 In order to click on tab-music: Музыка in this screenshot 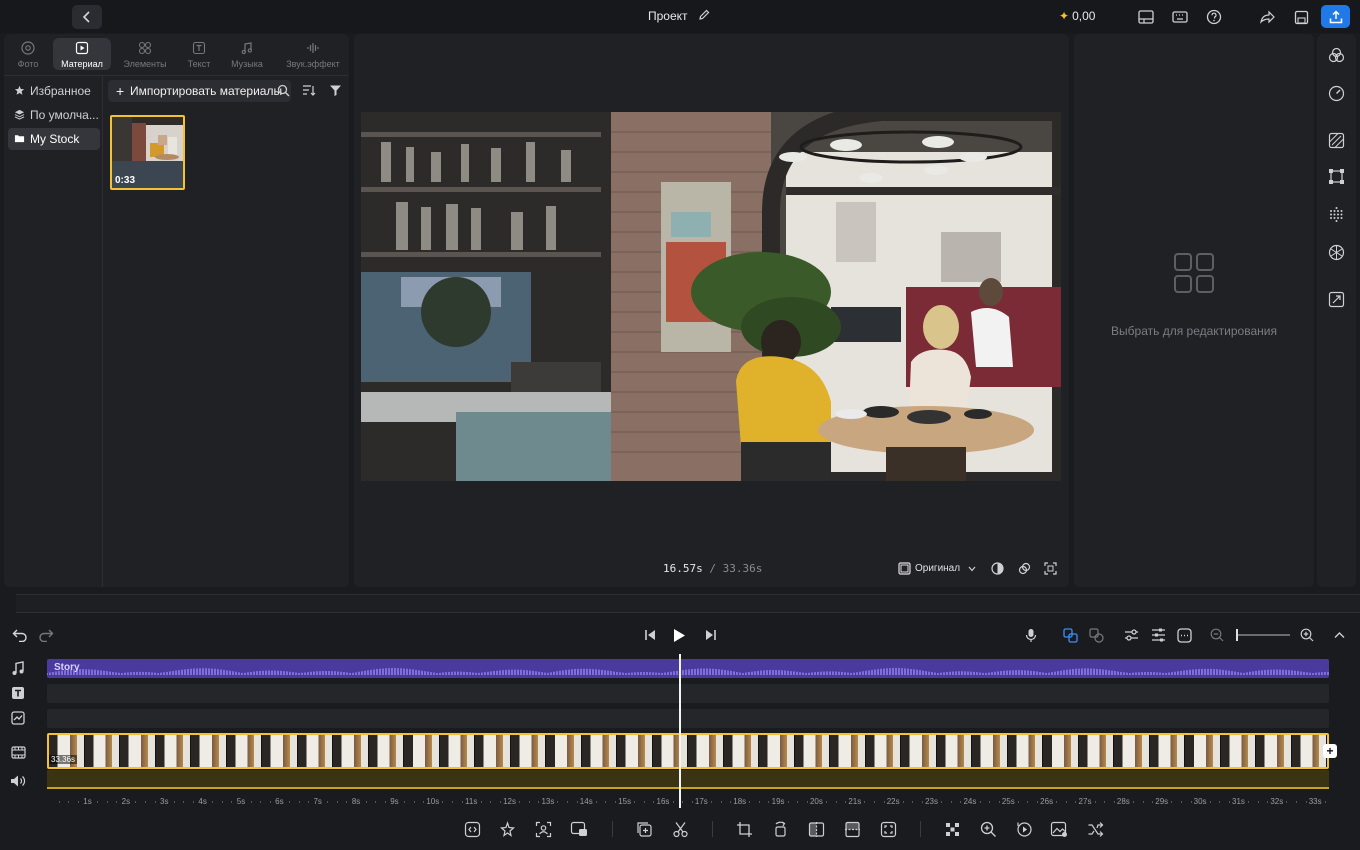, I will do `click(247, 54)`.